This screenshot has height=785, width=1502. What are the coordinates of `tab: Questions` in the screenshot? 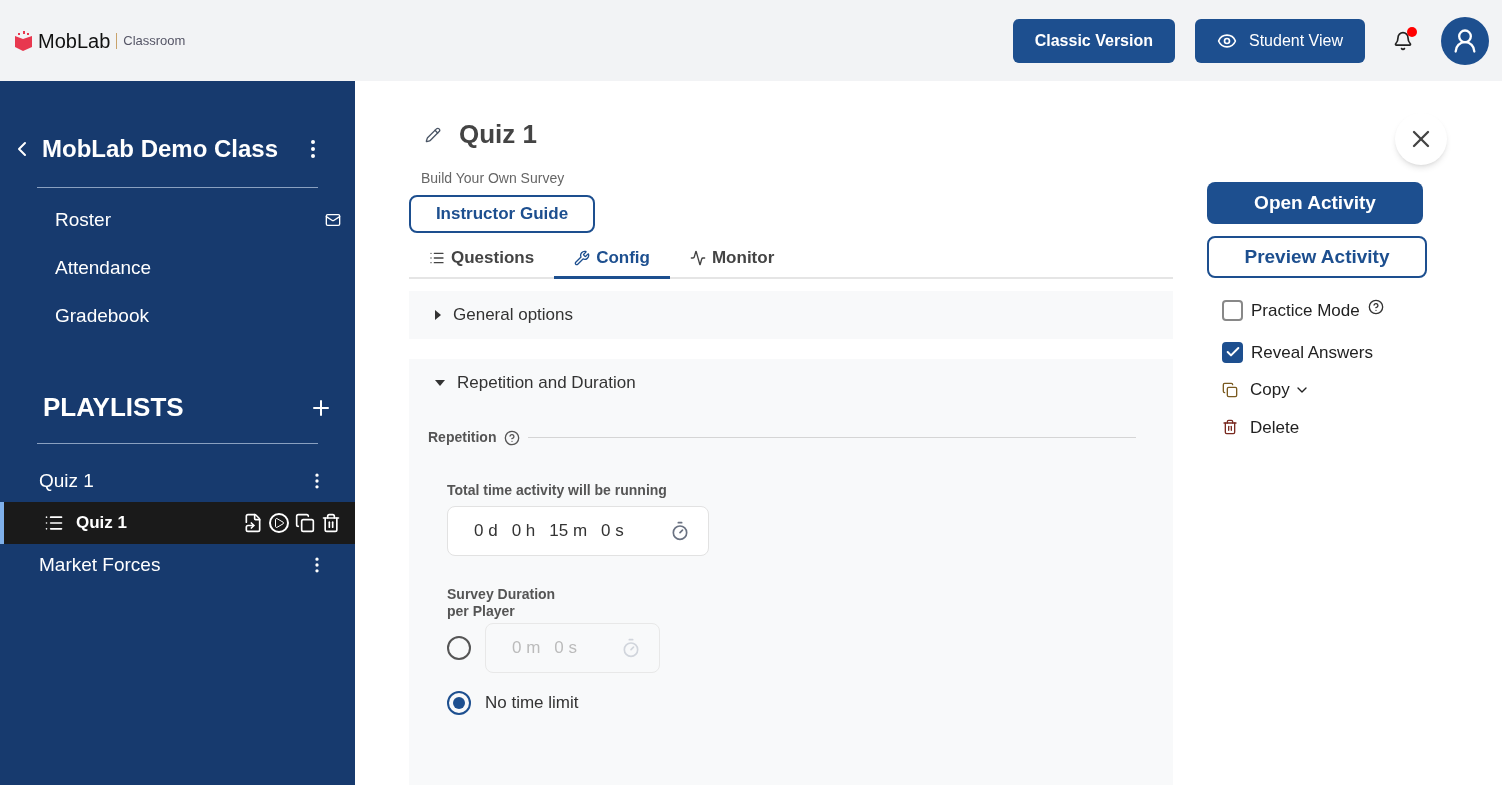 It's located at (482, 259).